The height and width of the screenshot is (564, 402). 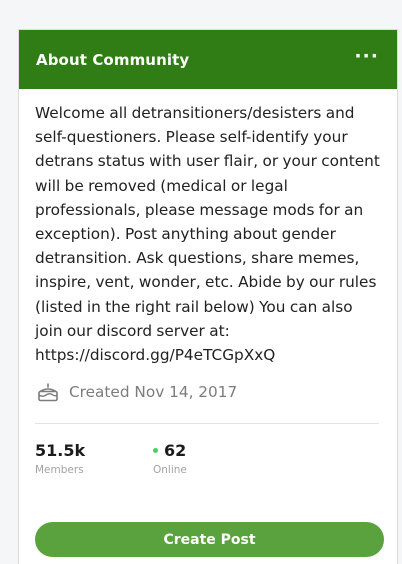 I want to click on members-count: 51.5k, so click(x=60, y=451).